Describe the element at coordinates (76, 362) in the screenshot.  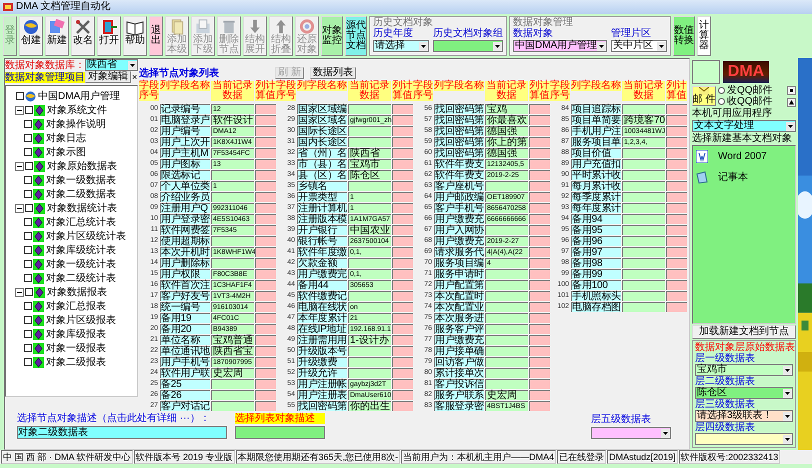
I see `tree-item: 对象二级报表` at that location.